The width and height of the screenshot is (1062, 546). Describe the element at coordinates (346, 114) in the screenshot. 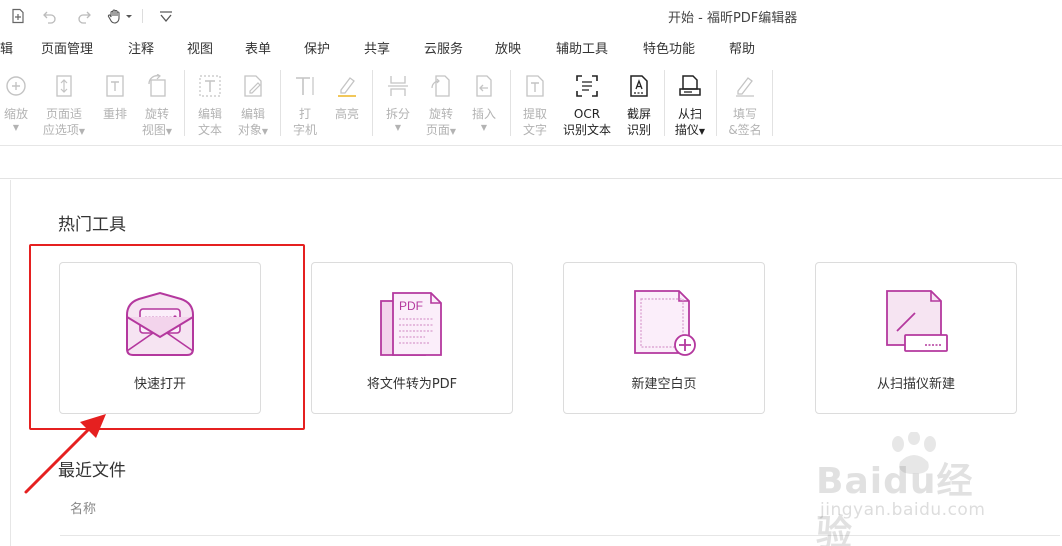

I see `highlight-label: 高亮` at that location.